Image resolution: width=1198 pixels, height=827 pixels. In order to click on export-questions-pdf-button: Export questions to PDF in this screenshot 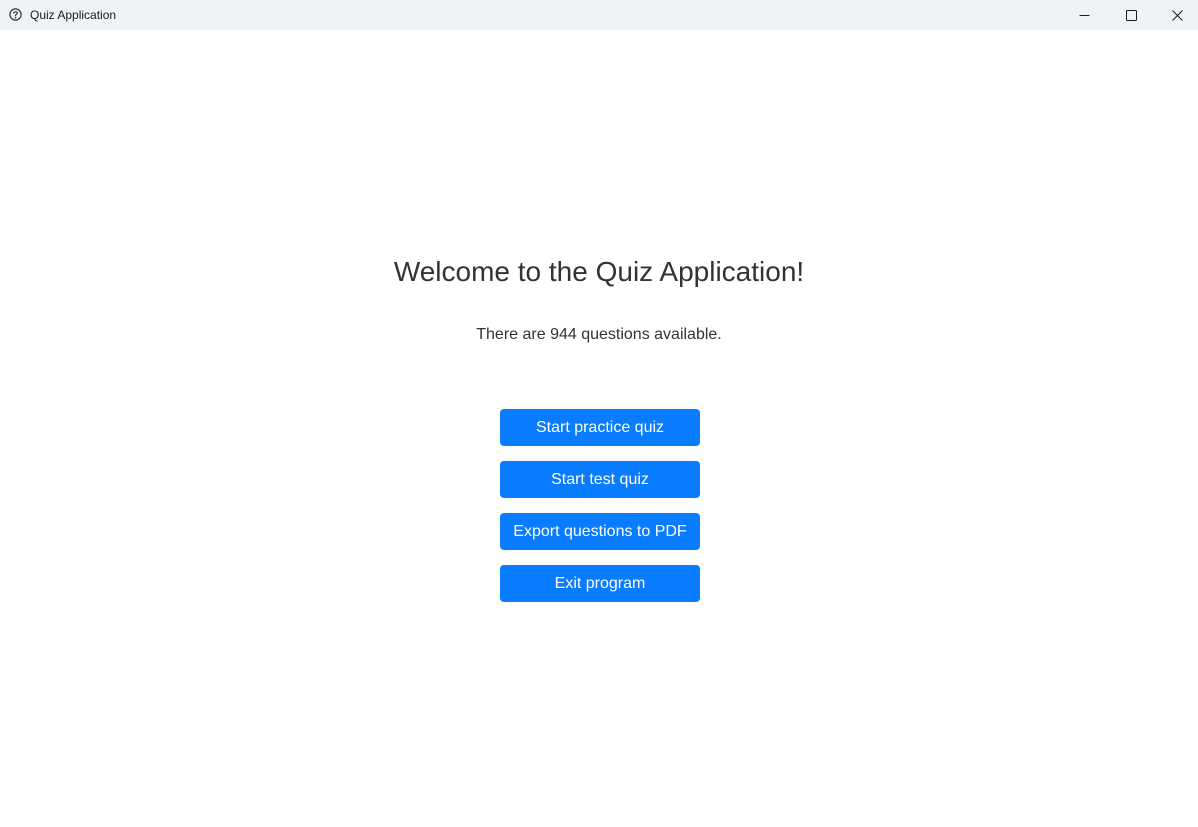, I will do `click(600, 531)`.